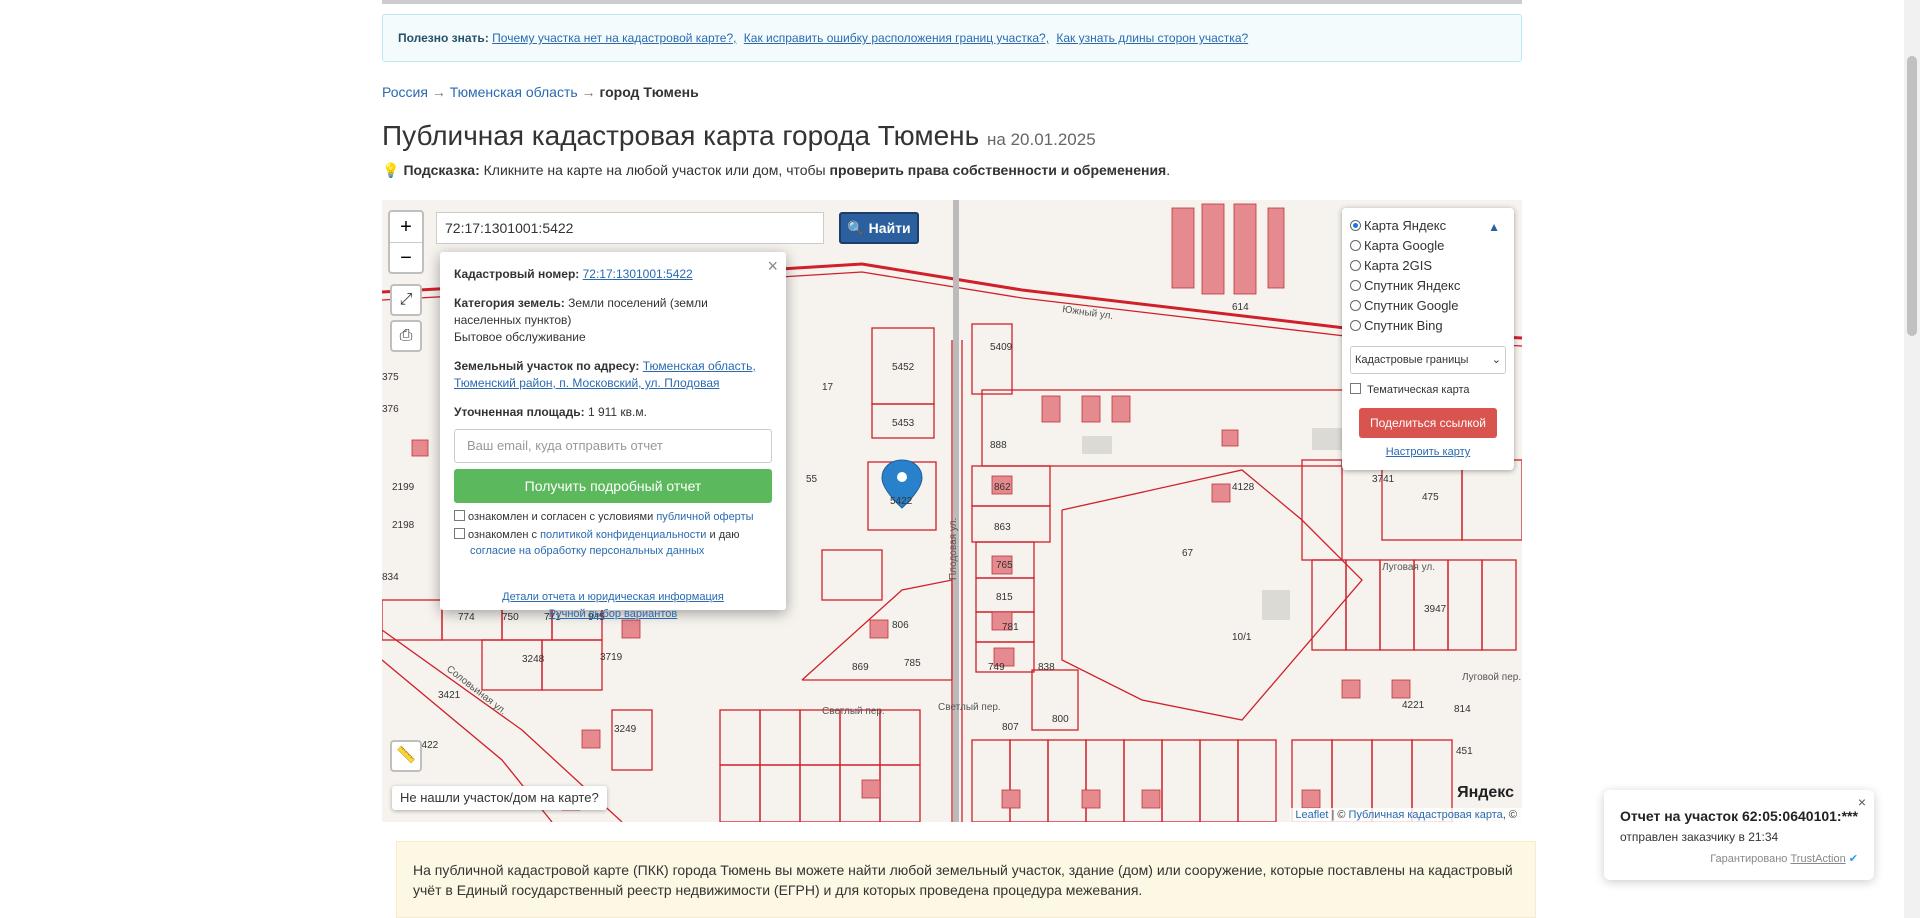  What do you see at coordinates (625, 729) in the screenshot?
I see `parcel-label-3249: 3249` at bounding box center [625, 729].